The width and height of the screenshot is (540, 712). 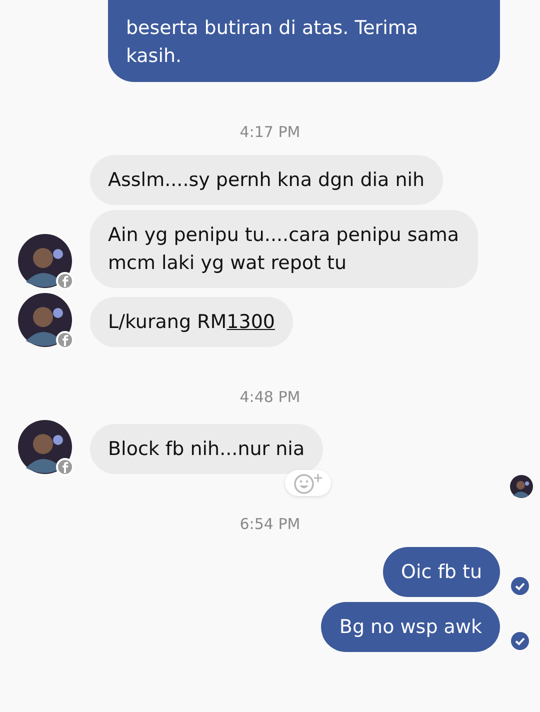 I want to click on message-bubble: beserta butiran di atas. Terima kasih., so click(x=304, y=41).